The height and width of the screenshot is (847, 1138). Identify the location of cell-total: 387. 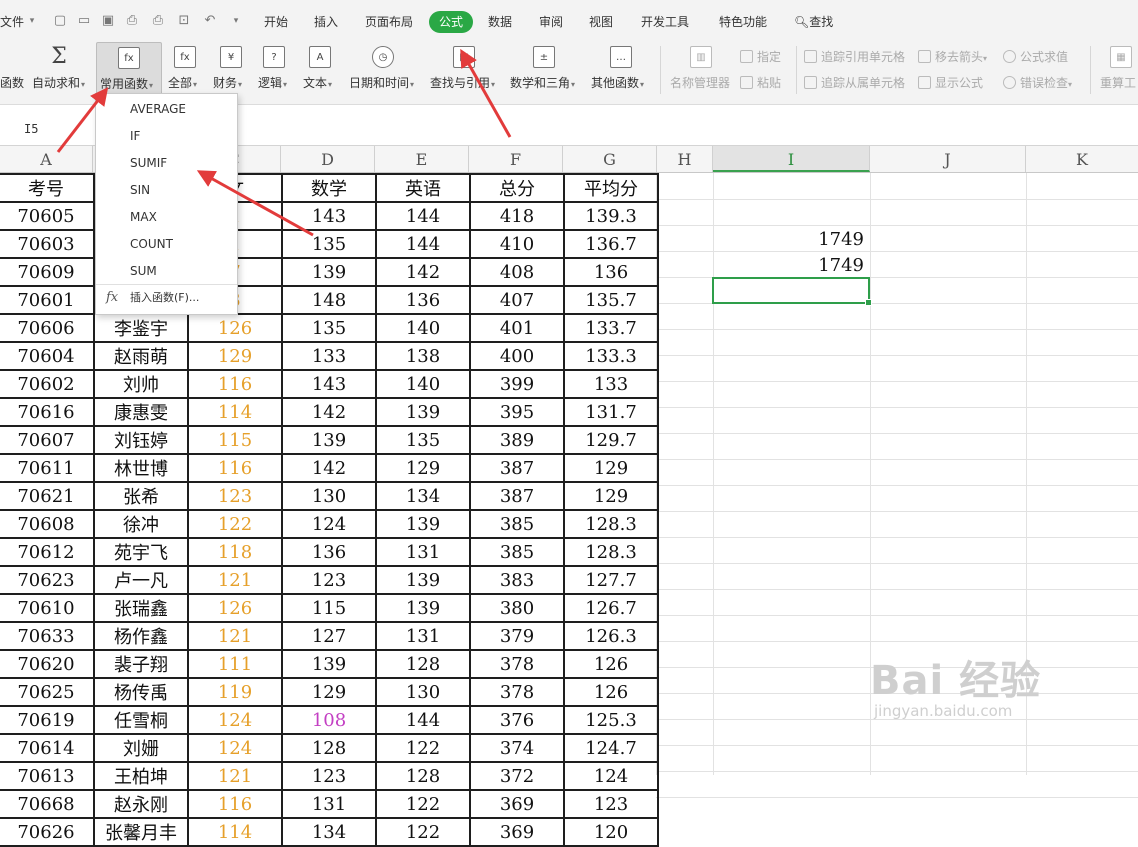
(517, 468).